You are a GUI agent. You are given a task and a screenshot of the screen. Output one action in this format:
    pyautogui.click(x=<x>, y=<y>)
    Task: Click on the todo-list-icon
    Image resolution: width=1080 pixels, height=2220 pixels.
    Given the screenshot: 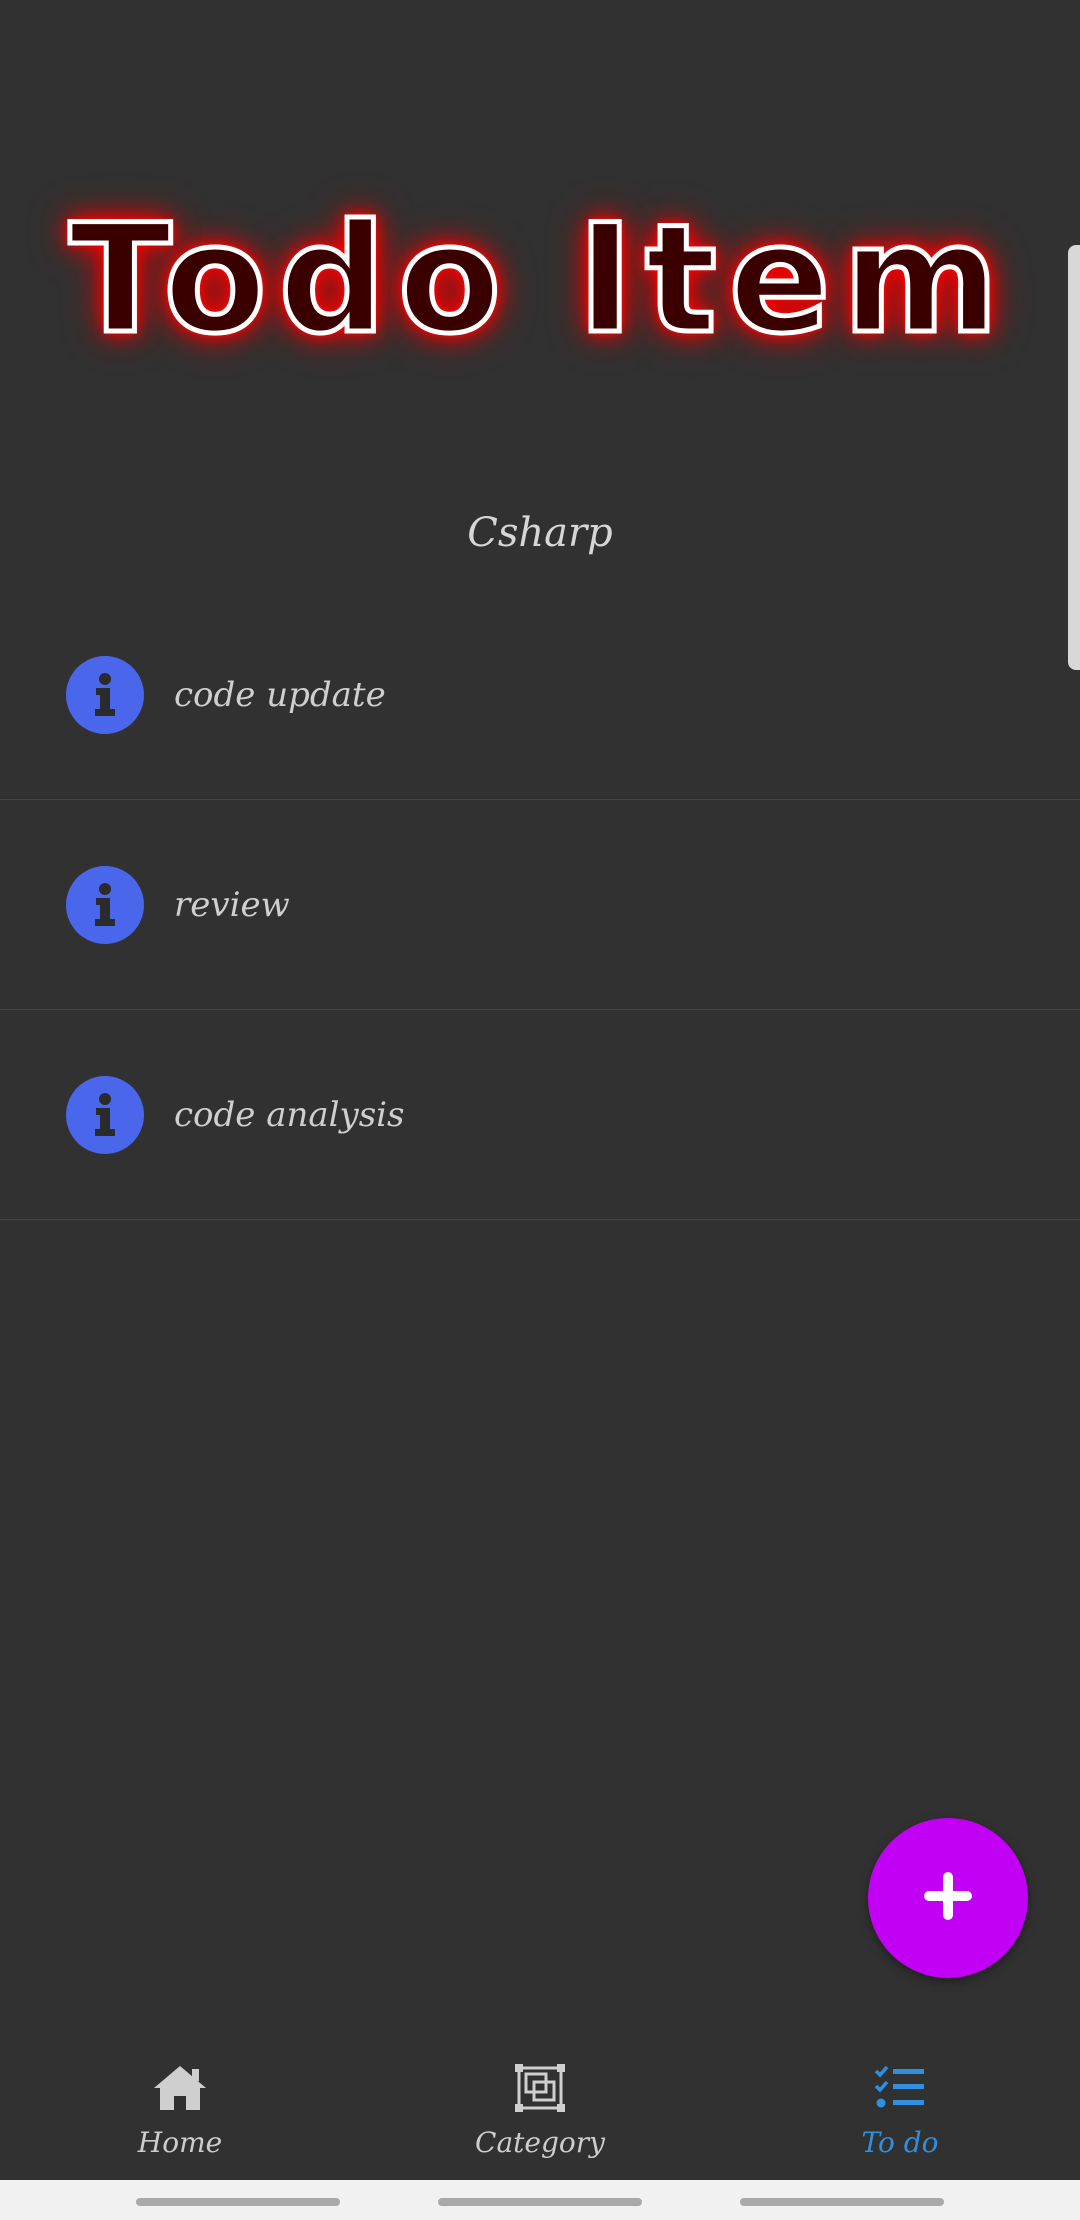 What is the action you would take?
    pyautogui.click(x=900, y=2088)
    